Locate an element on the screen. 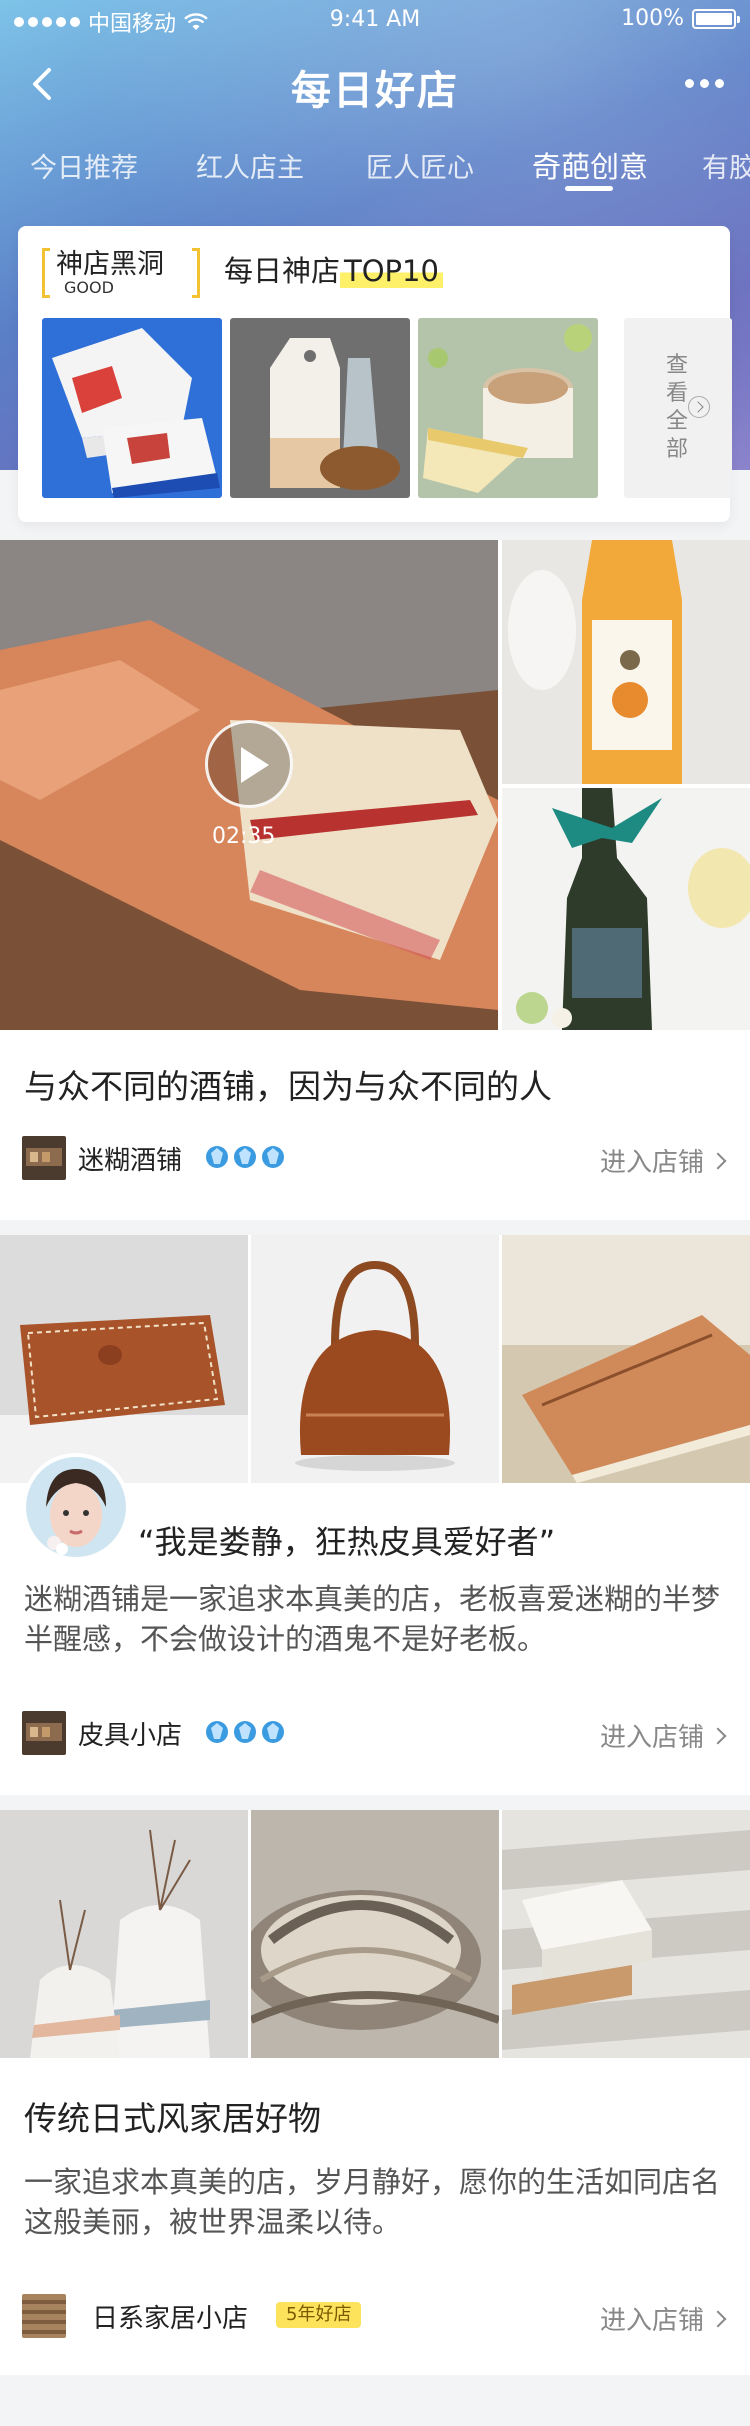  tab-craftsman: 匠人匠心 is located at coordinates (420, 165).